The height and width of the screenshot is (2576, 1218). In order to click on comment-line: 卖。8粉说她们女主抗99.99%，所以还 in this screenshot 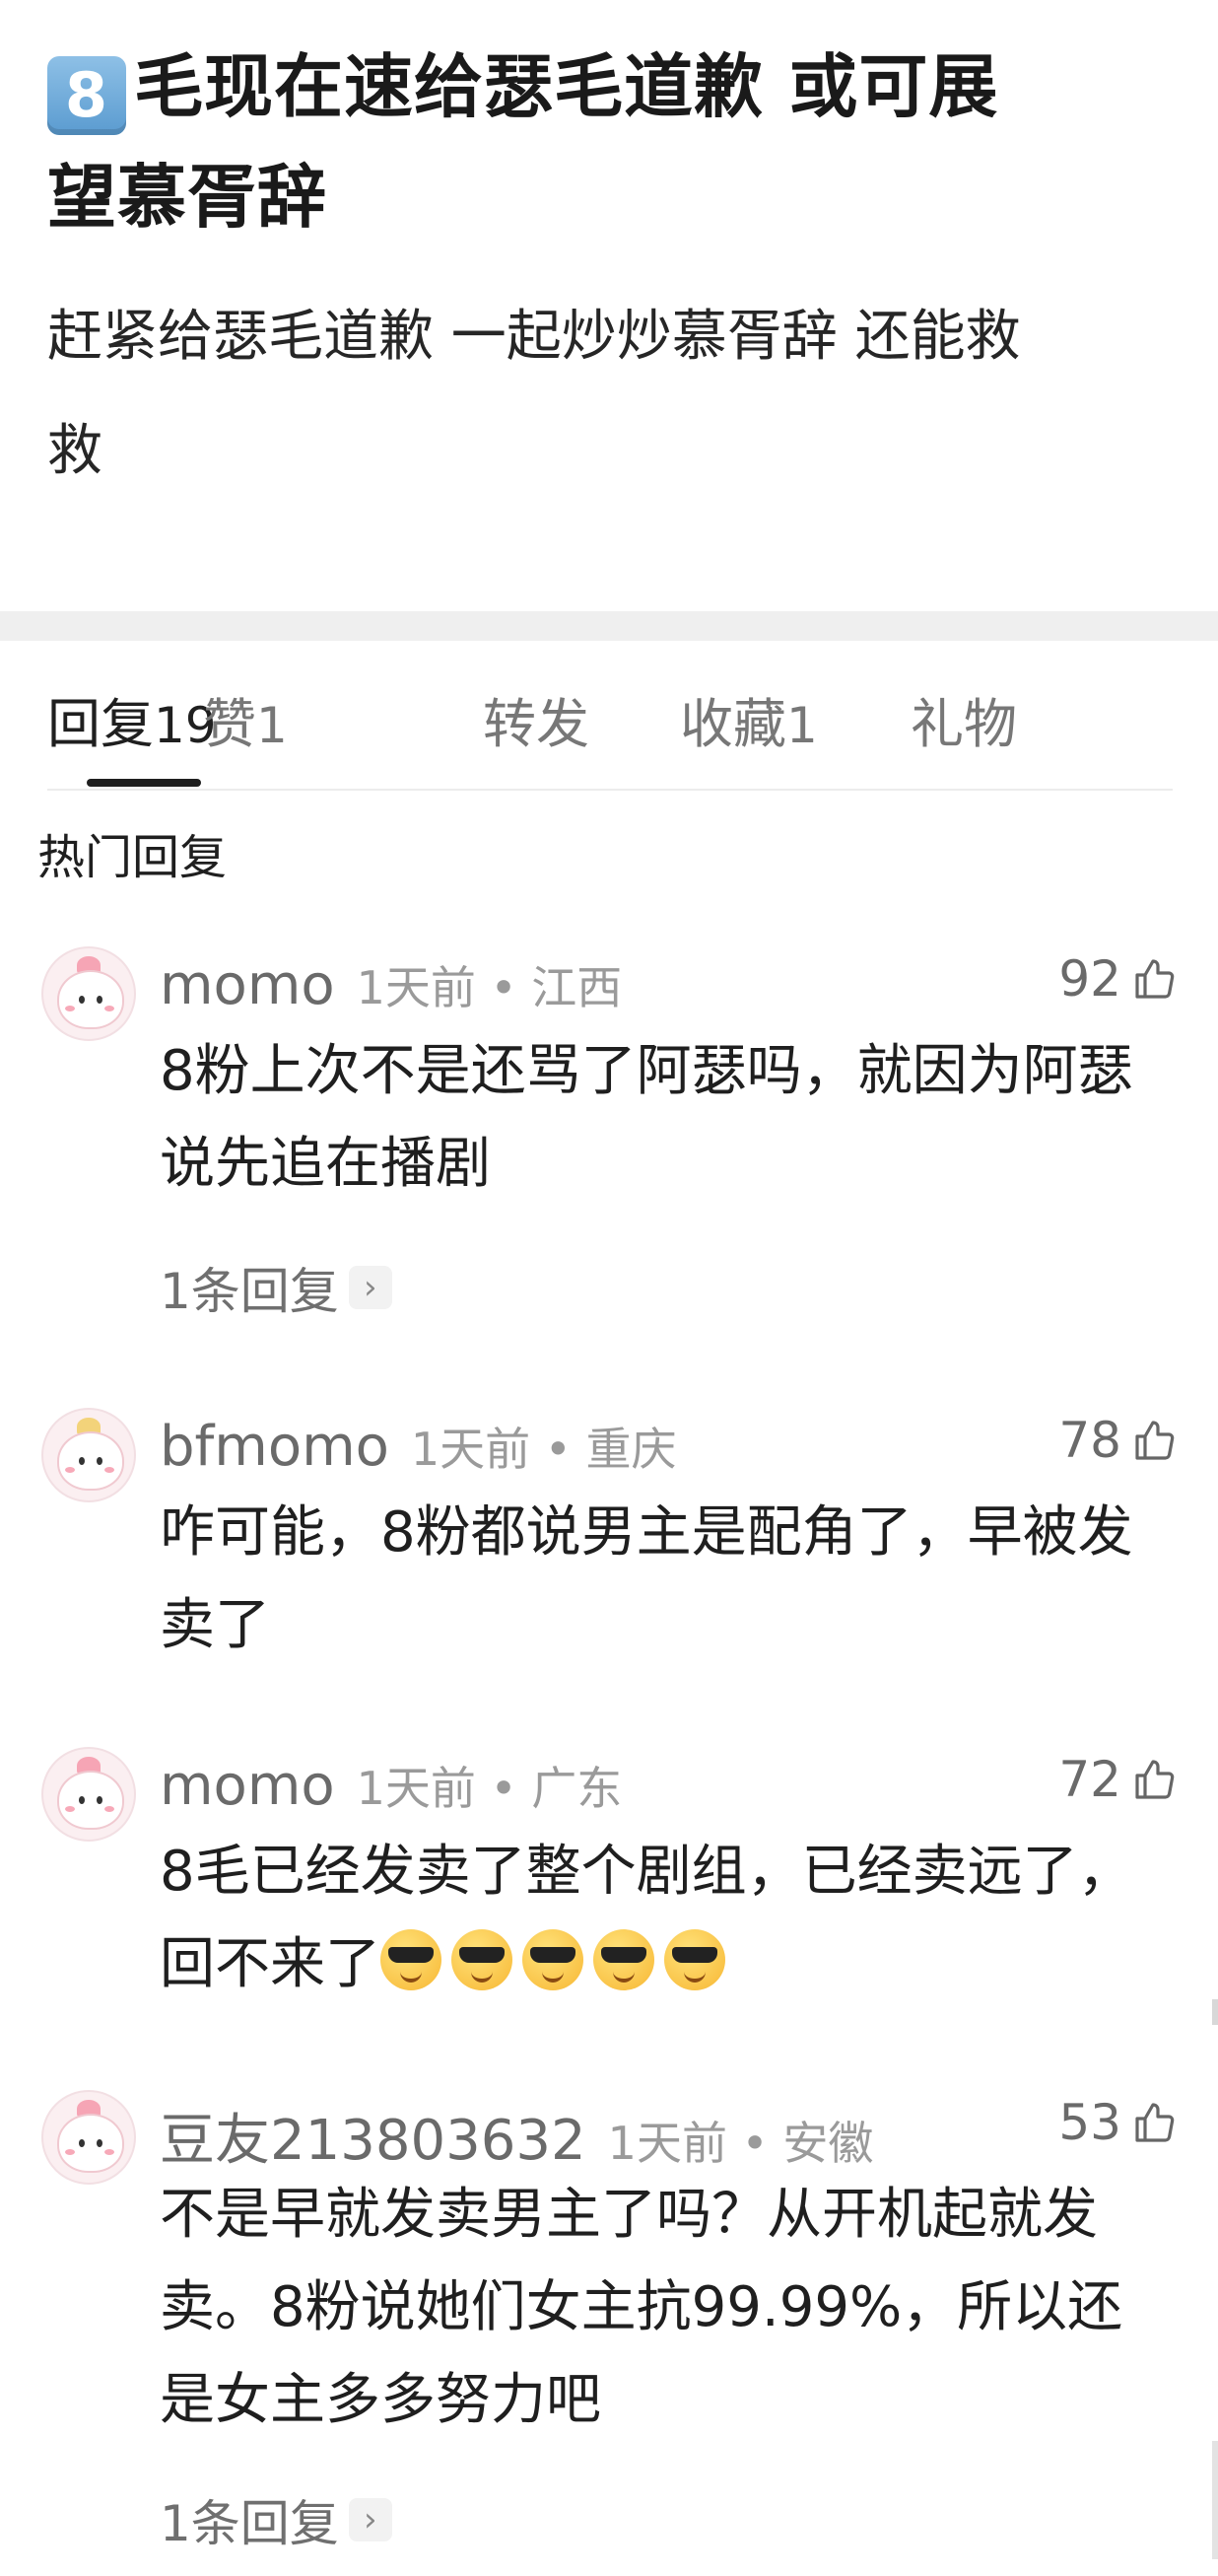, I will do `click(641, 2307)`.